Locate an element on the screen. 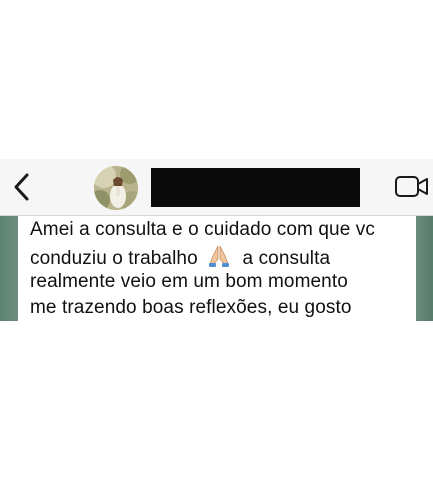 The height and width of the screenshot is (480, 433). message-line: conduziu o trabalho a consulta is located at coordinates (180, 257).